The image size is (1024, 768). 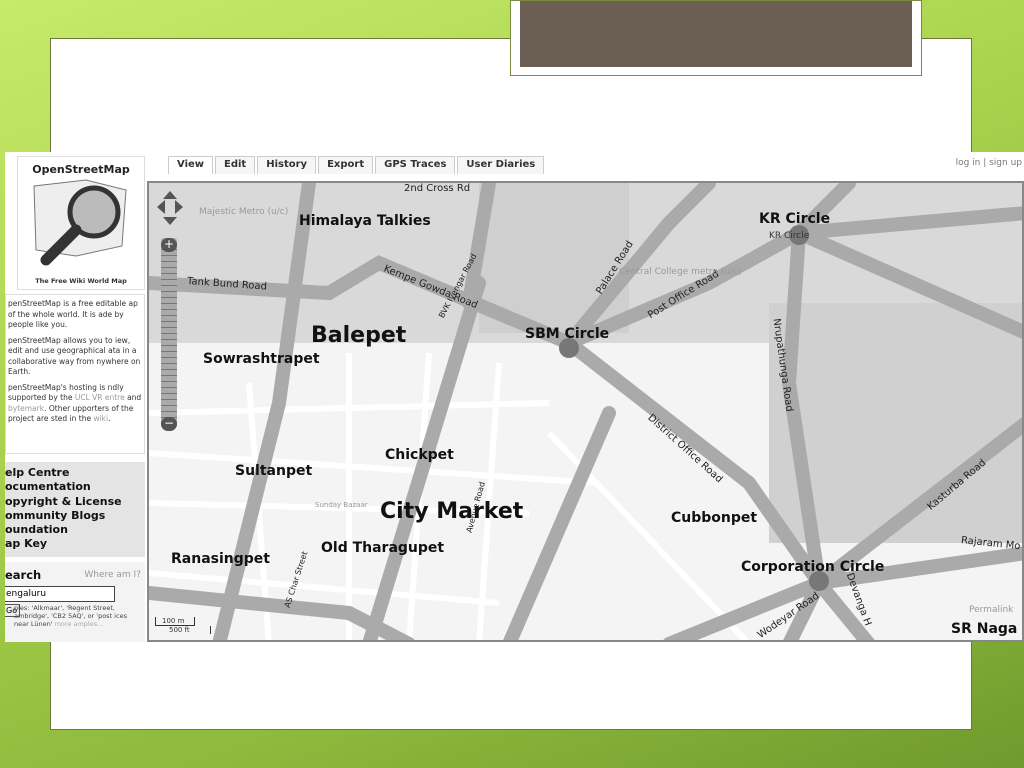 What do you see at coordinates (346, 165) in the screenshot?
I see `tab-export: Export` at bounding box center [346, 165].